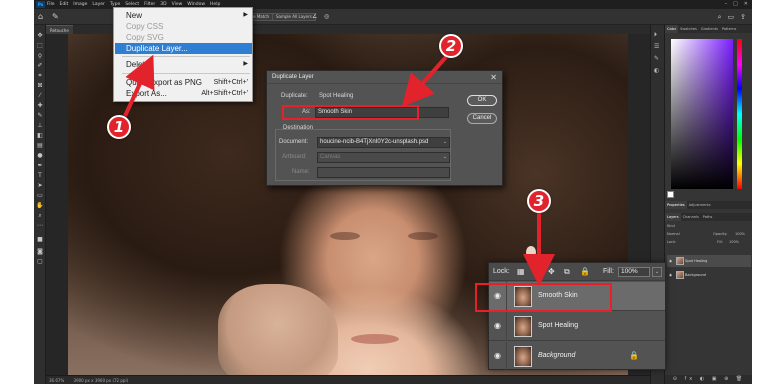 This screenshot has height=384, width=768. What do you see at coordinates (326, 17) in the screenshot?
I see `pressure-icon: ◎` at bounding box center [326, 17].